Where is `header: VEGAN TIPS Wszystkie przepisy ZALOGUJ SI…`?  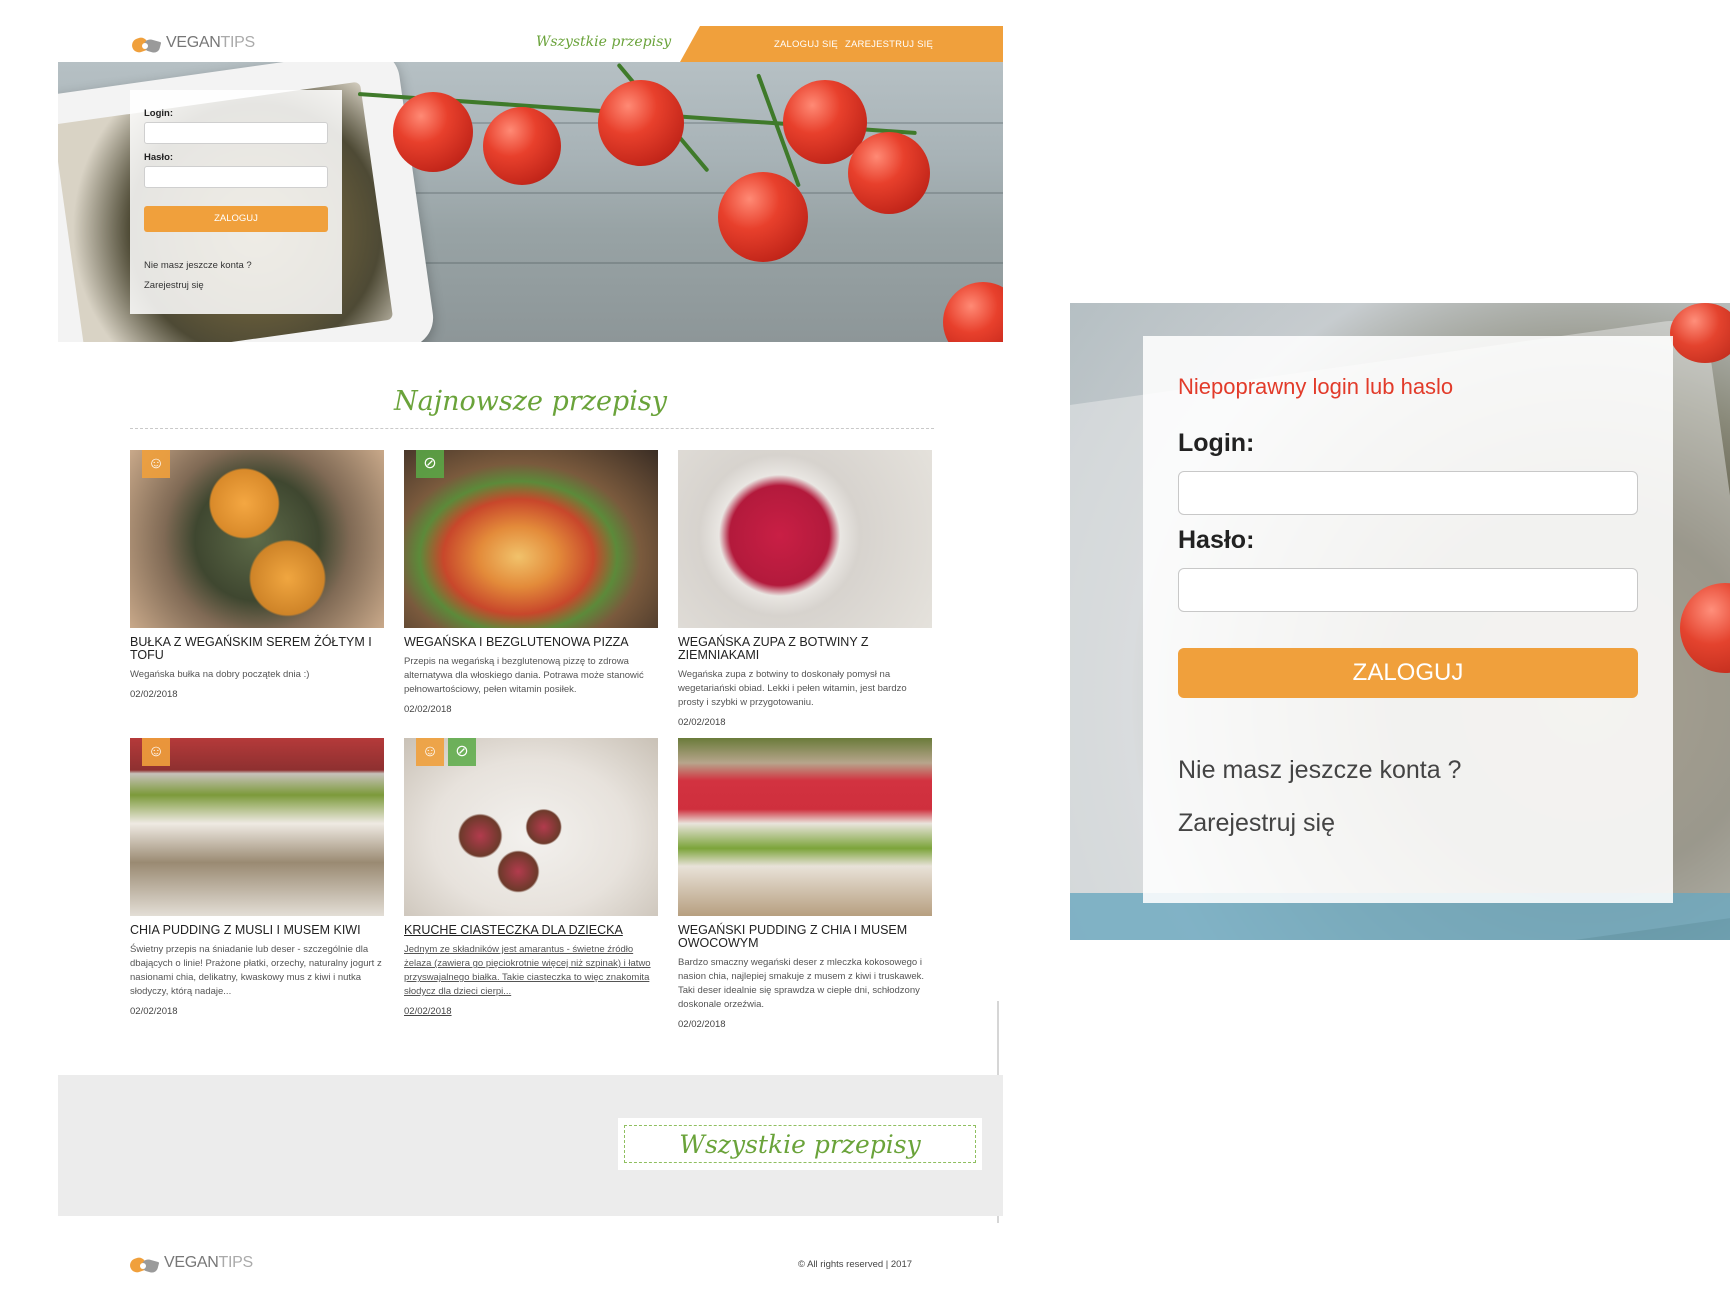 header: VEGAN TIPS Wszystkie przepisy ZALOGUJ SI… is located at coordinates (530, 44).